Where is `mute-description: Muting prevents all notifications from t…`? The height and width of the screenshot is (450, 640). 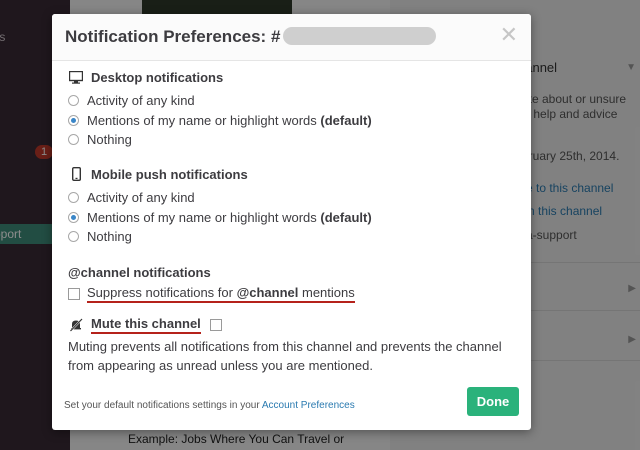
mute-description: Muting prevents all notifications from t… is located at coordinates (285, 356).